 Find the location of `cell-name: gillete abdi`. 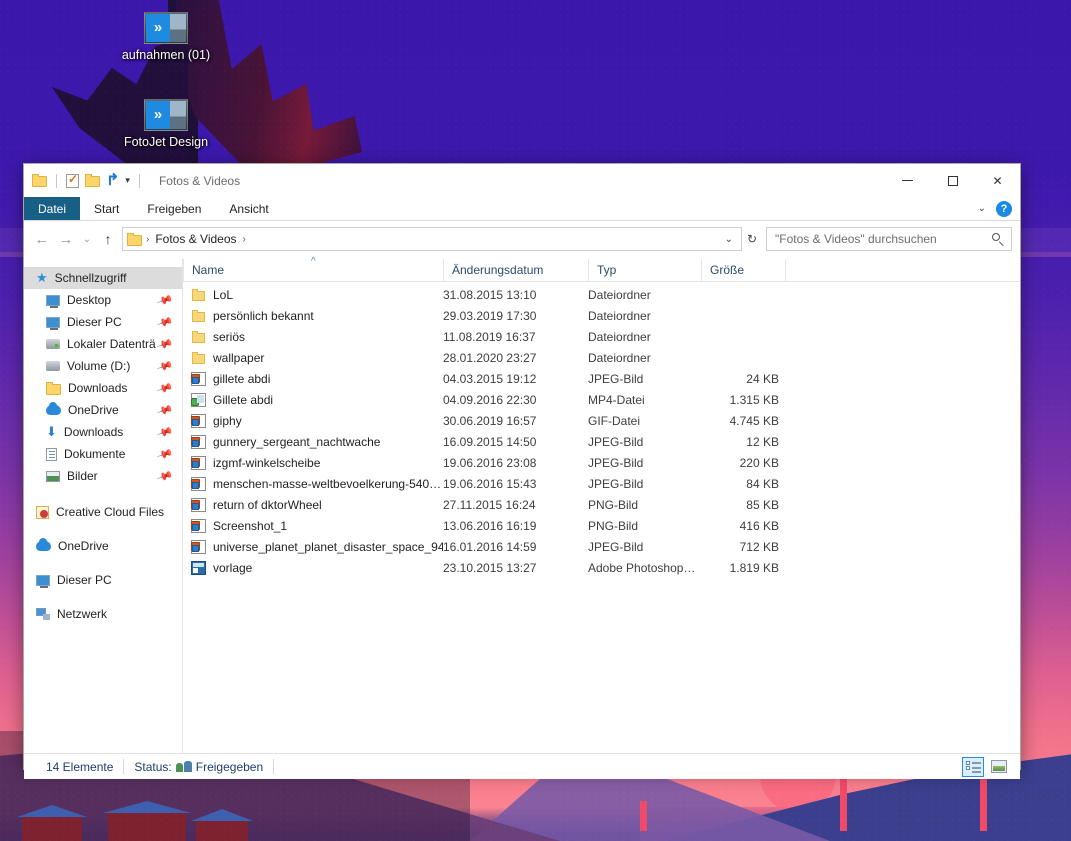

cell-name: gillete abdi is located at coordinates (313, 378).